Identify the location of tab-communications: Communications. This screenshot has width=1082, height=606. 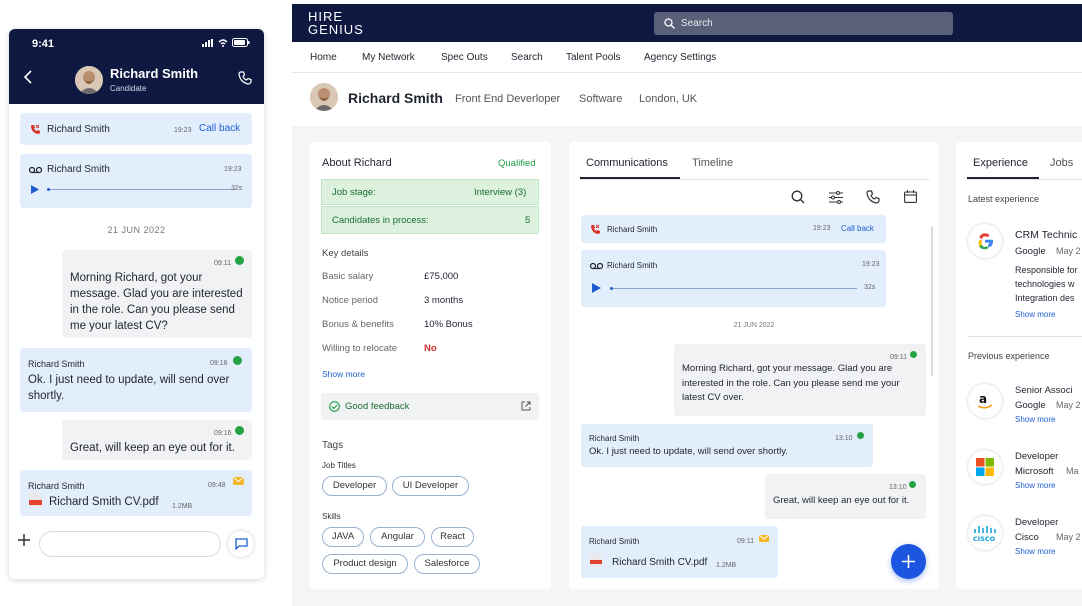
(627, 163).